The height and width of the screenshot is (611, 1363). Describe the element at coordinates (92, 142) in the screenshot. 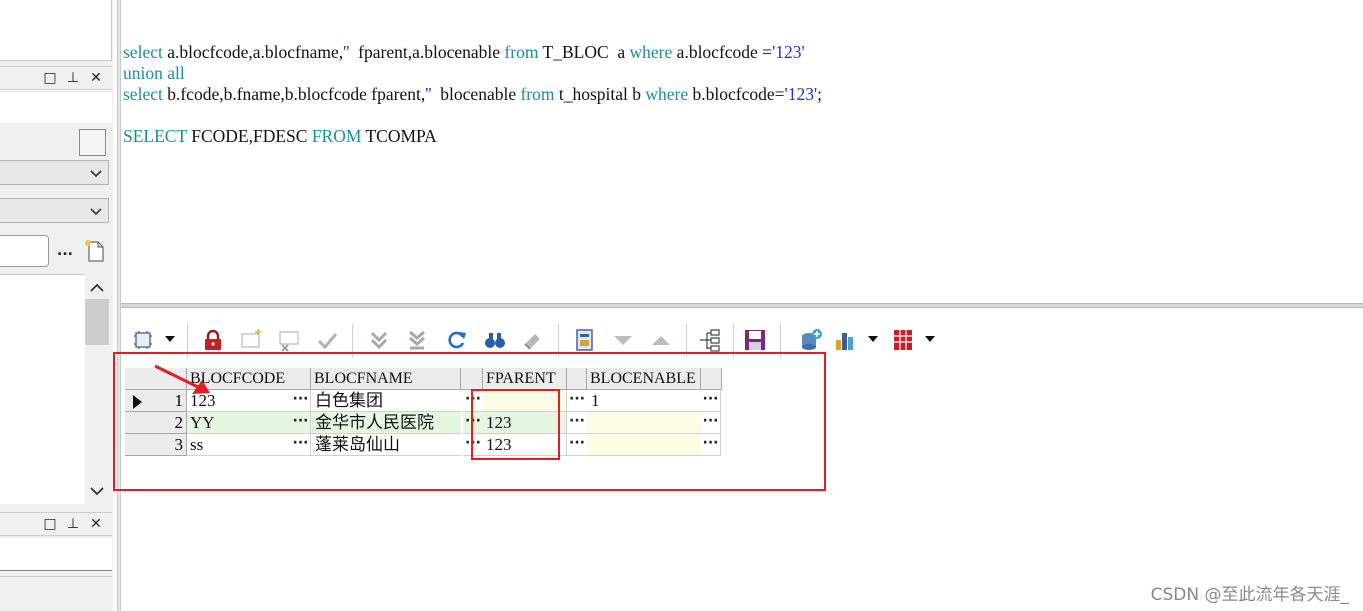

I see `color-swatch-button` at that location.